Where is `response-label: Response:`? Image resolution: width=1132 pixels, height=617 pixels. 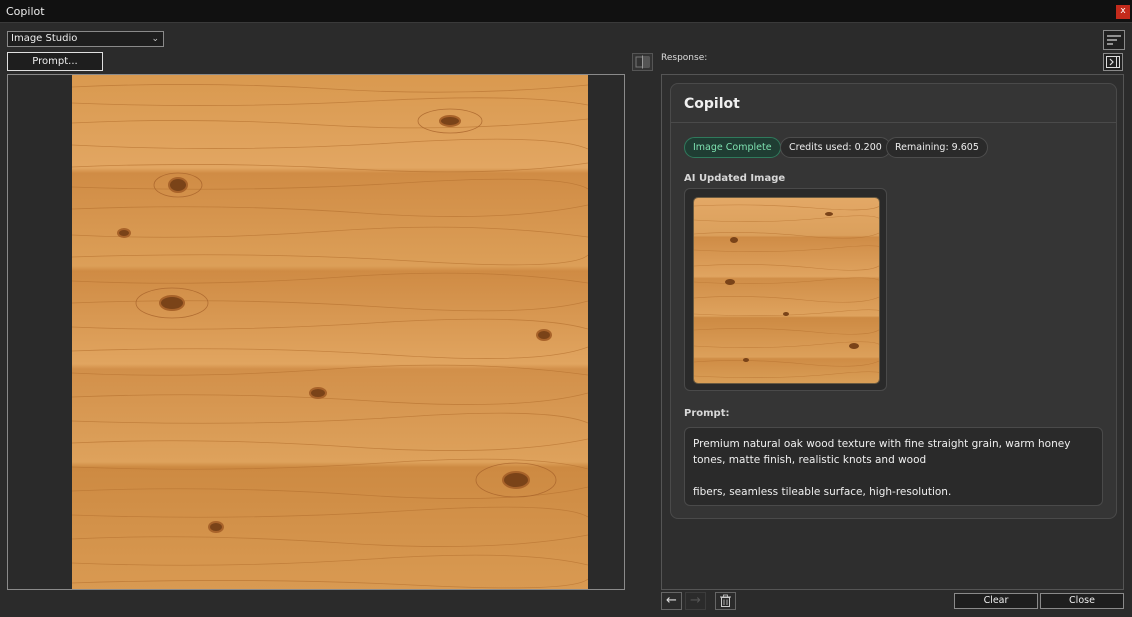
response-label: Response: is located at coordinates (684, 58).